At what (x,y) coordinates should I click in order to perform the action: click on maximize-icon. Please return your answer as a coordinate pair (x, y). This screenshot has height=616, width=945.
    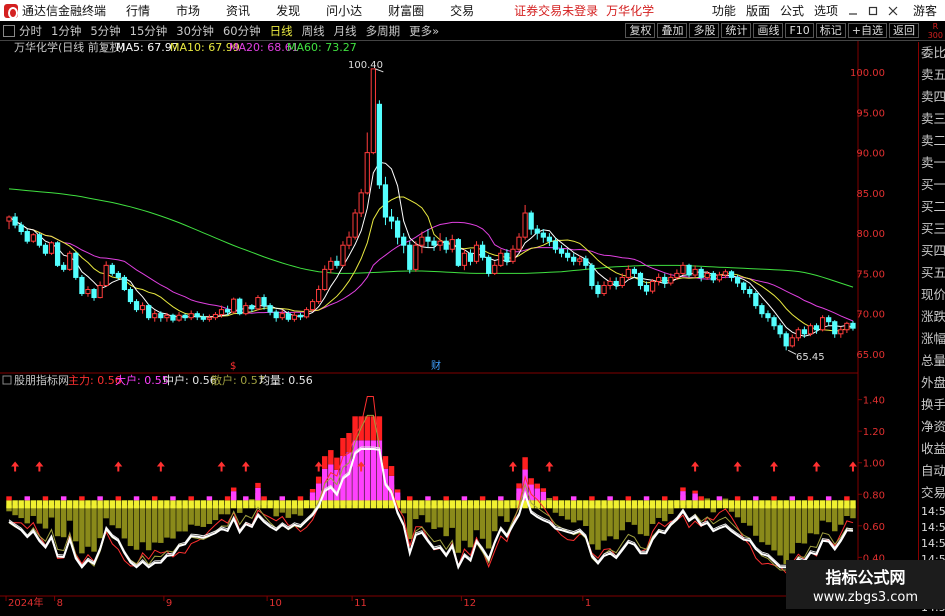
    Looking at the image, I should click on (873, 11).